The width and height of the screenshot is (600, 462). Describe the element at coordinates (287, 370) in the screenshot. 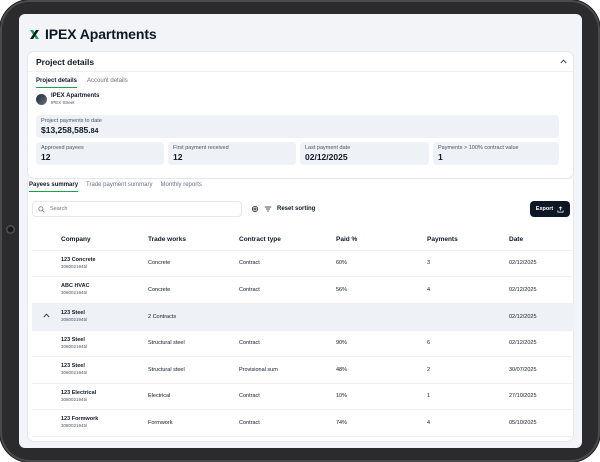

I see `contract-type: Provisional sum` at that location.